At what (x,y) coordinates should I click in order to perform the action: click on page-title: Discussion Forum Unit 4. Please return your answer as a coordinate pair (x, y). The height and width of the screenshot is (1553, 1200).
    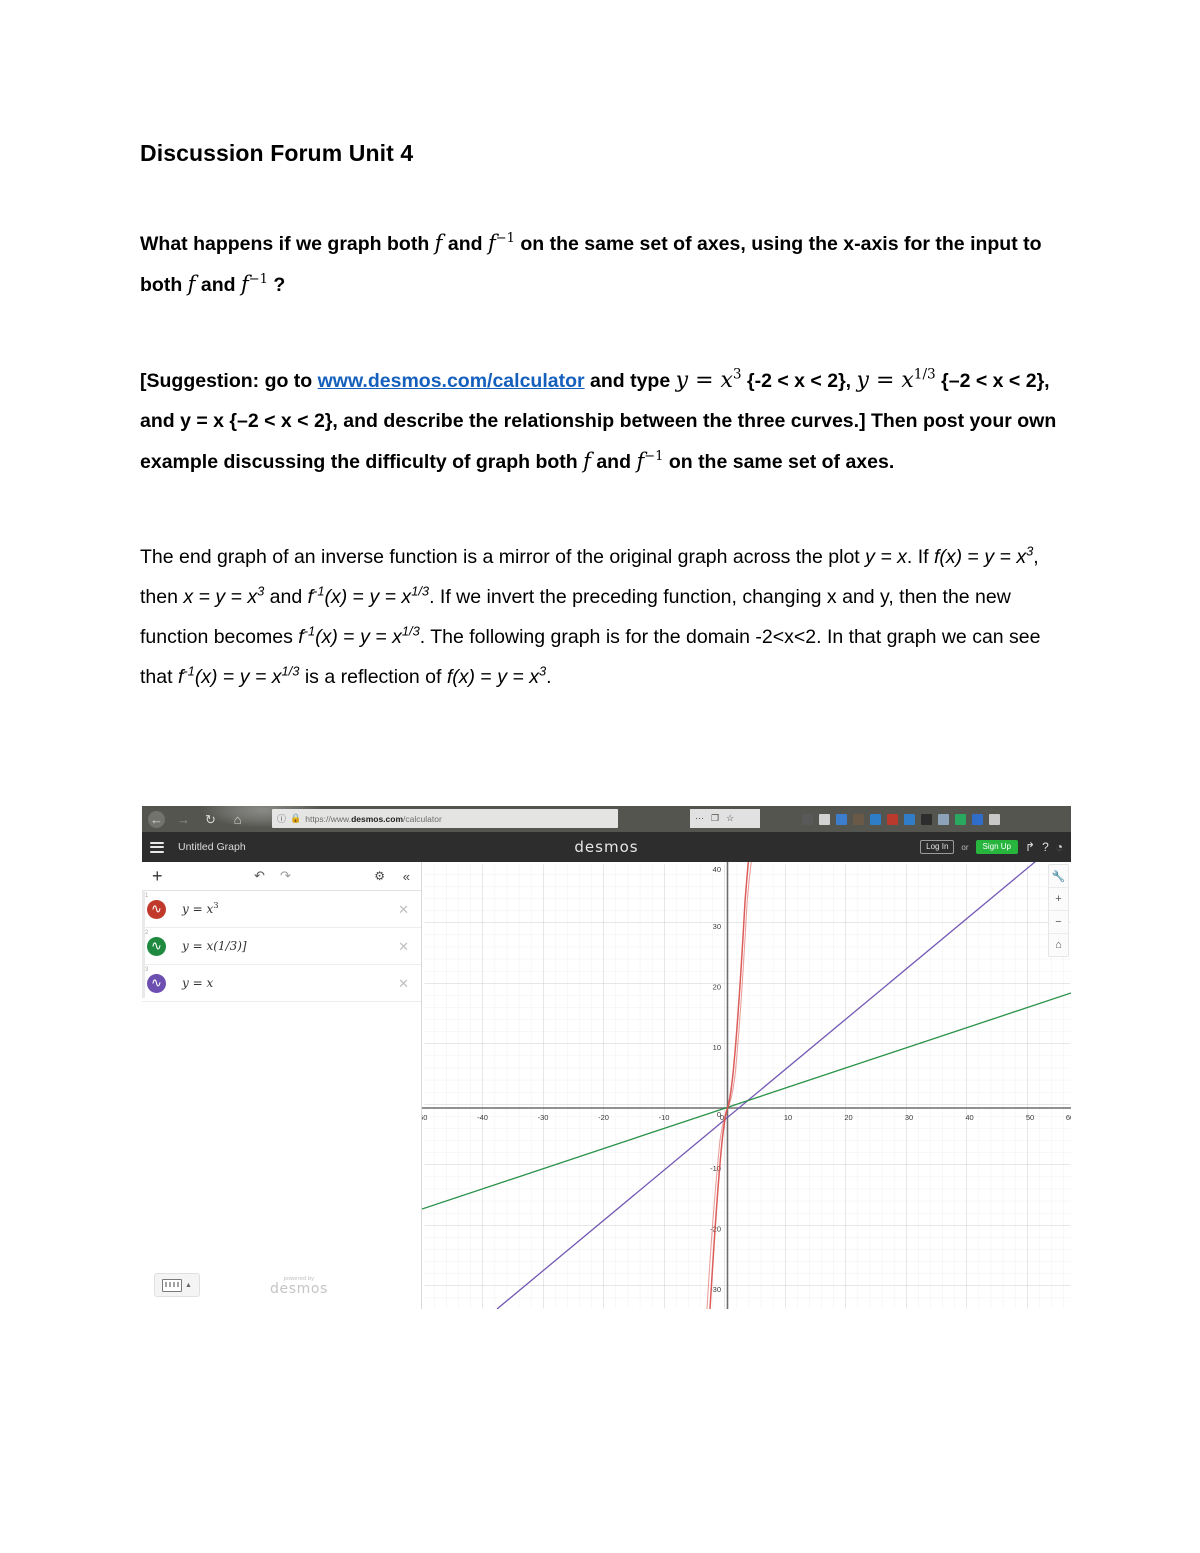
    Looking at the image, I should click on (277, 153).